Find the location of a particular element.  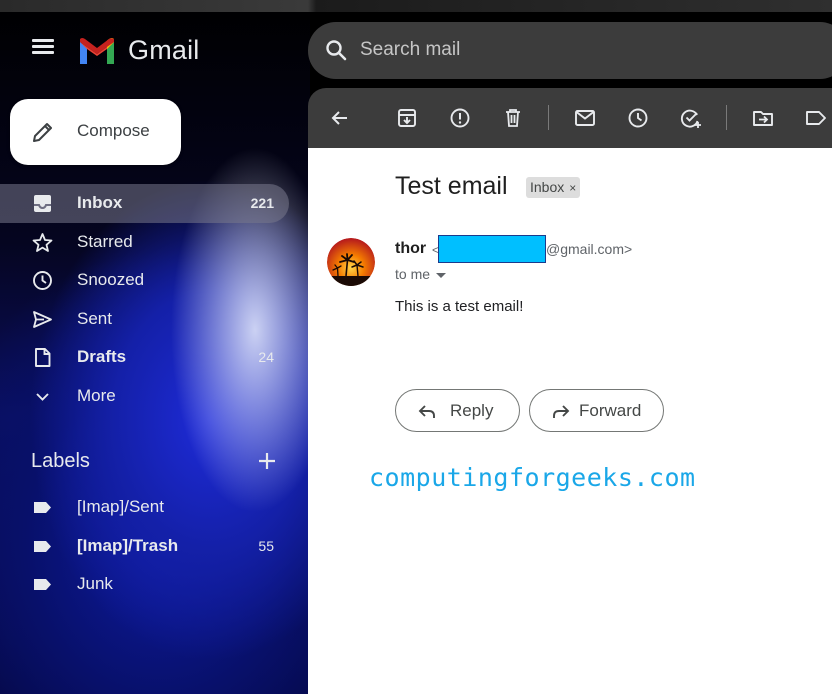

label-item-imap-trash: [Imap]/Trash 55 is located at coordinates (144, 546).